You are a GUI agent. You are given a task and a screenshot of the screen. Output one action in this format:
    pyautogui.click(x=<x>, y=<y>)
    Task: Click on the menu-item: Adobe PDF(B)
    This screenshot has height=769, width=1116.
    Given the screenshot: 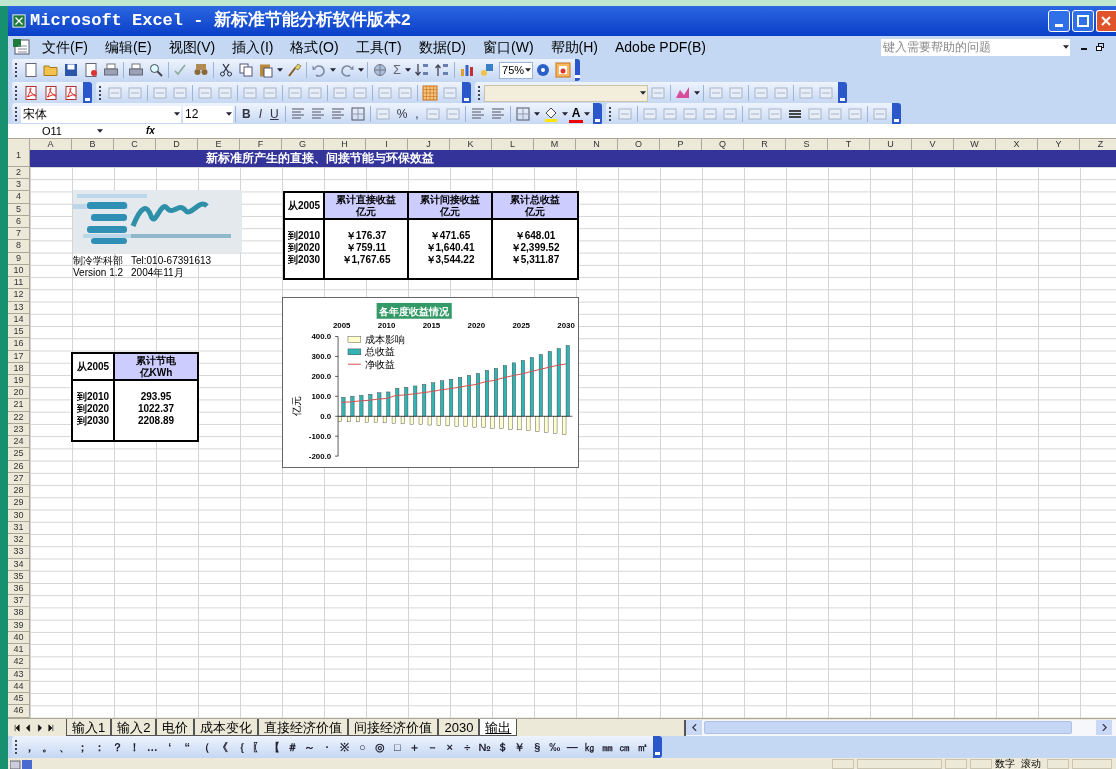 What is the action you would take?
    pyautogui.click(x=661, y=47)
    